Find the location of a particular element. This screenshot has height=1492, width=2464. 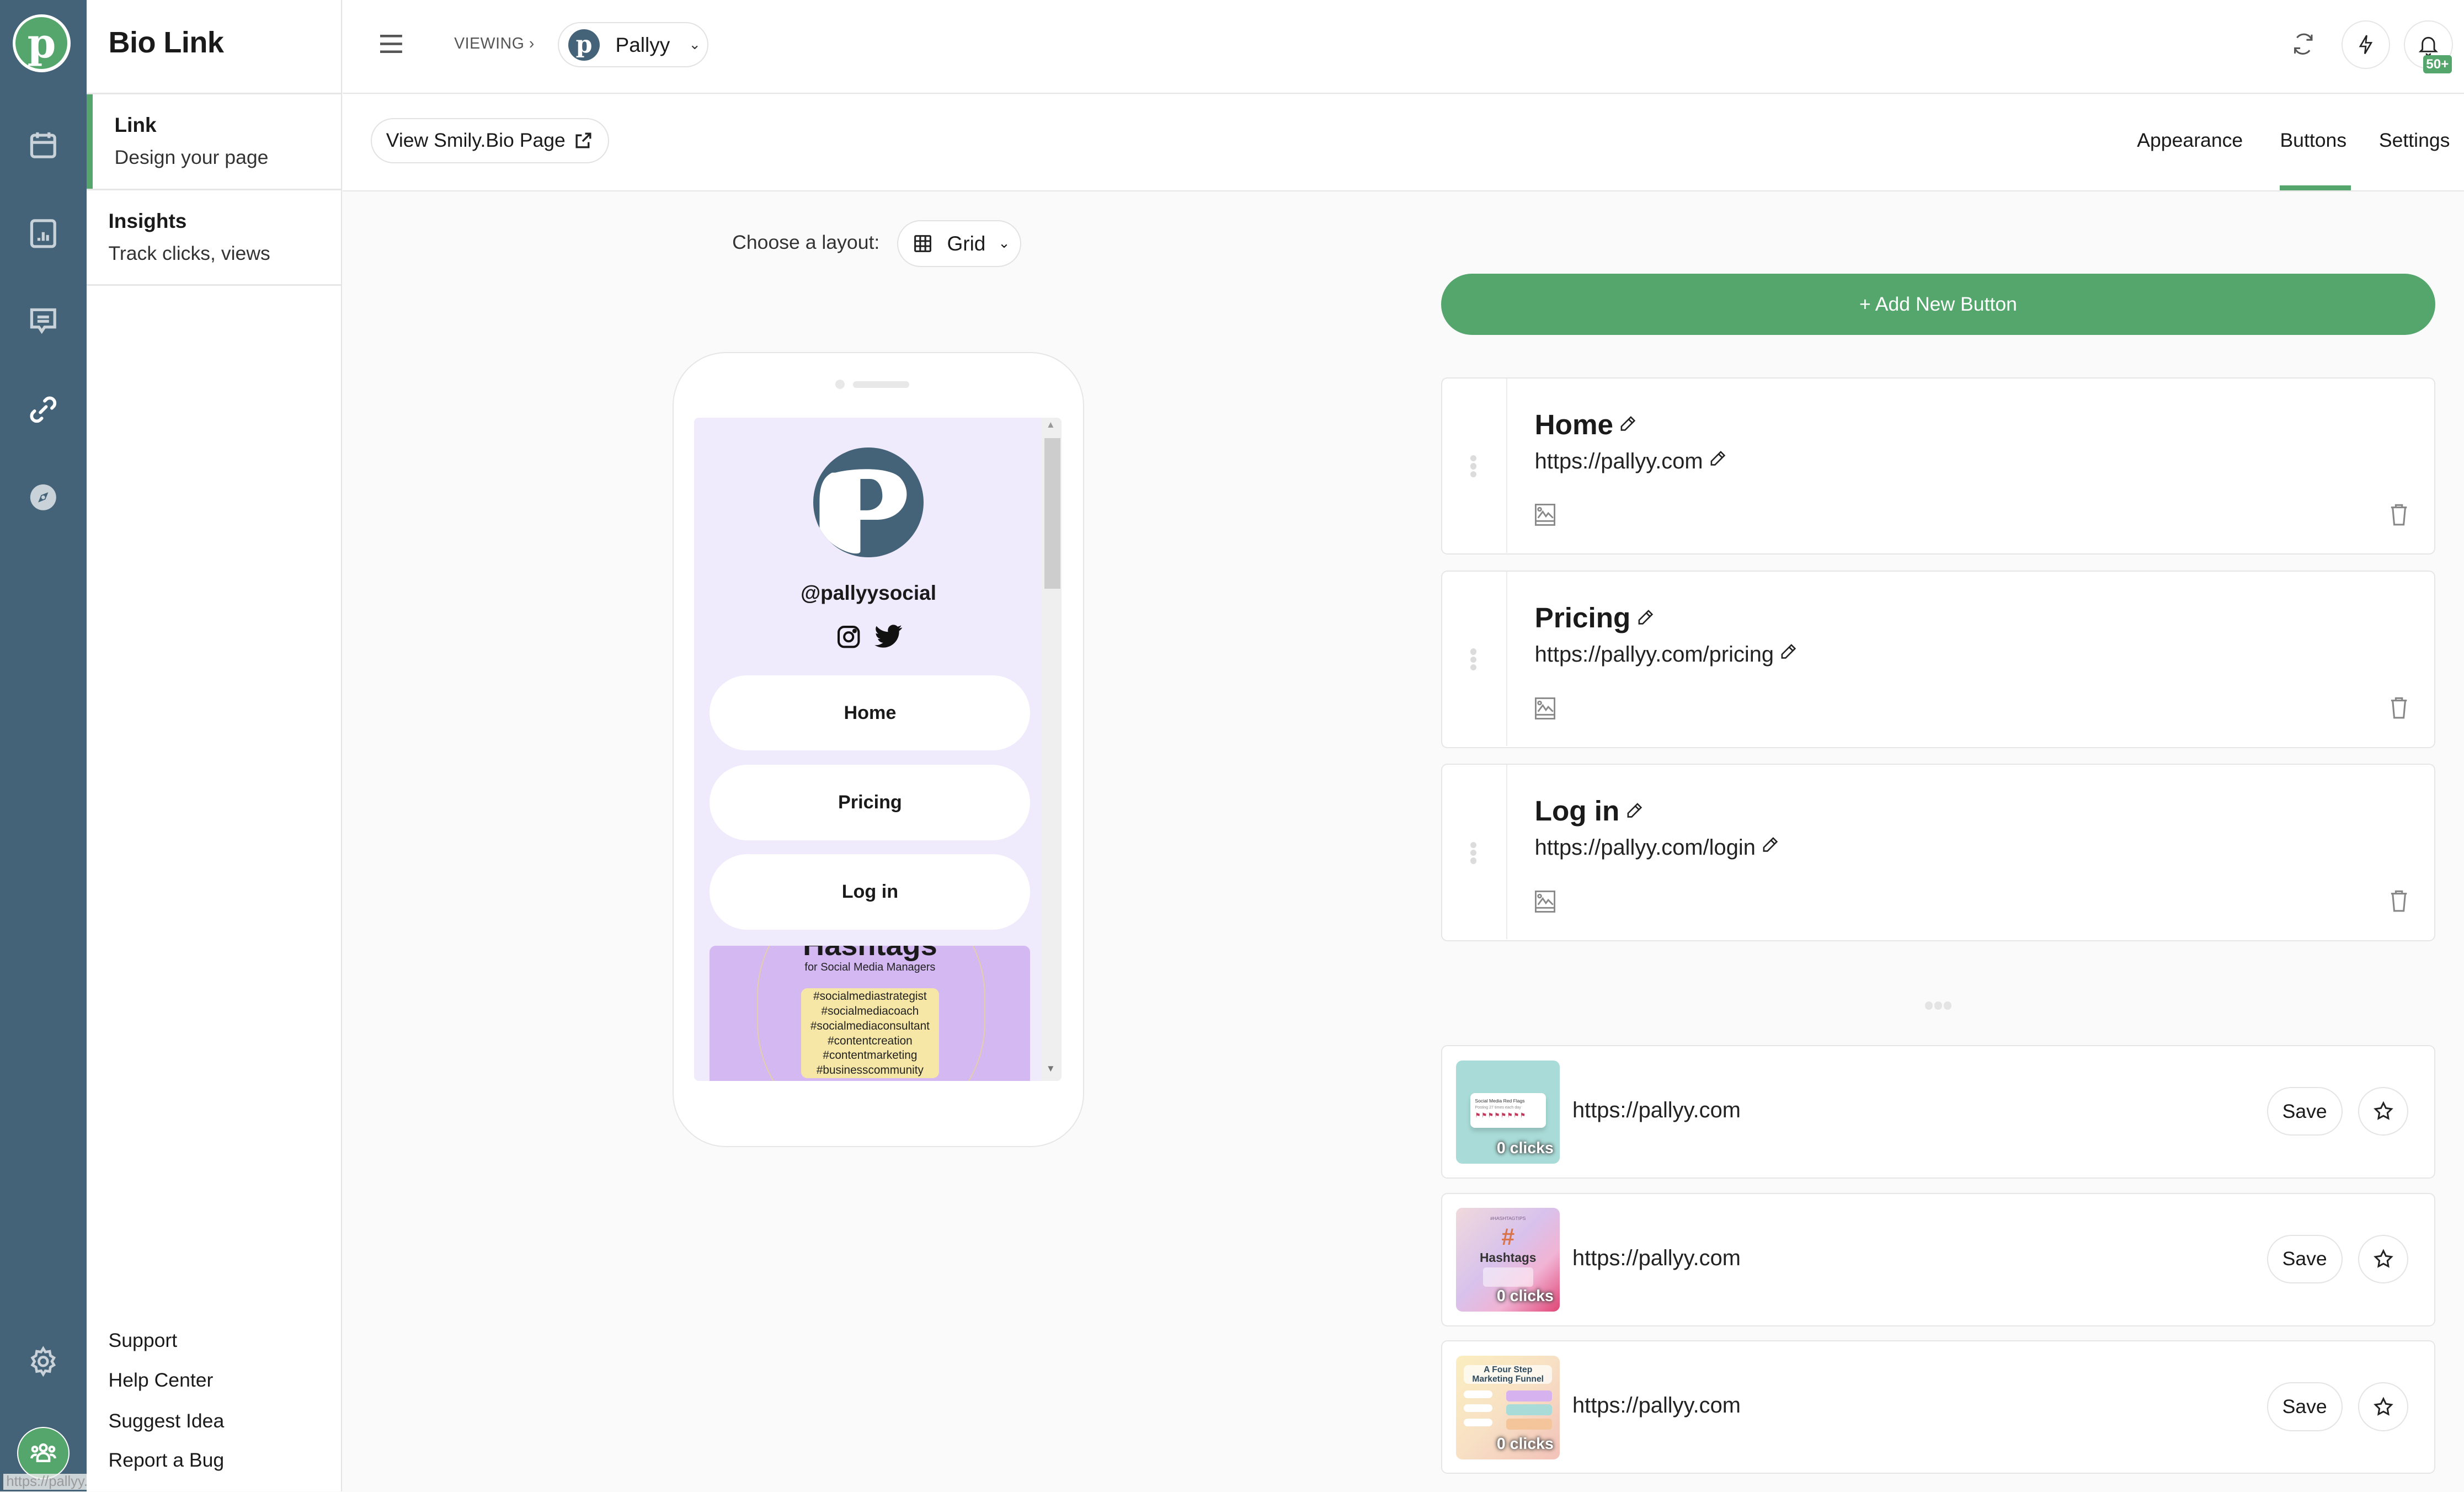

nav-item-link: Link Design your page is located at coordinates (216, 141).